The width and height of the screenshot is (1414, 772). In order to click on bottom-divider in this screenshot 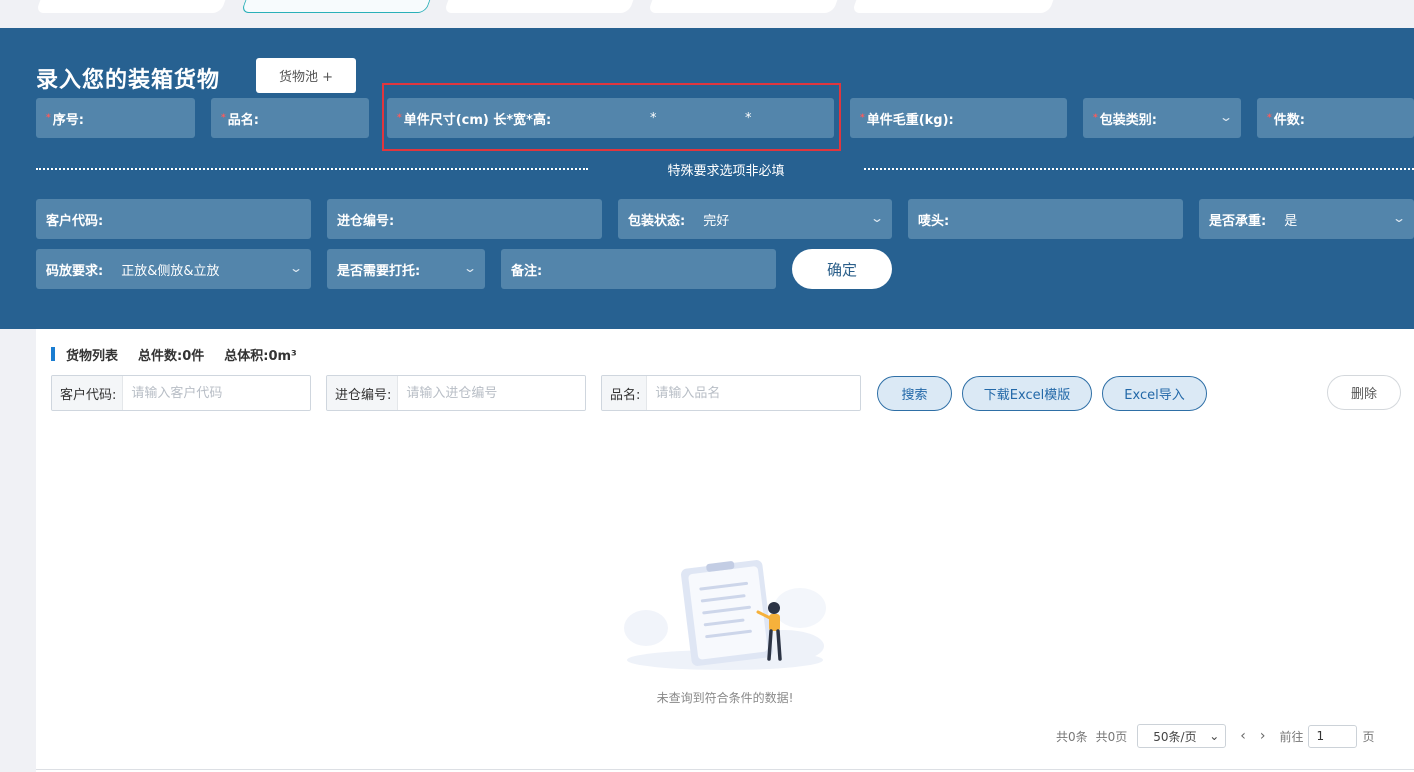, I will do `click(725, 769)`.